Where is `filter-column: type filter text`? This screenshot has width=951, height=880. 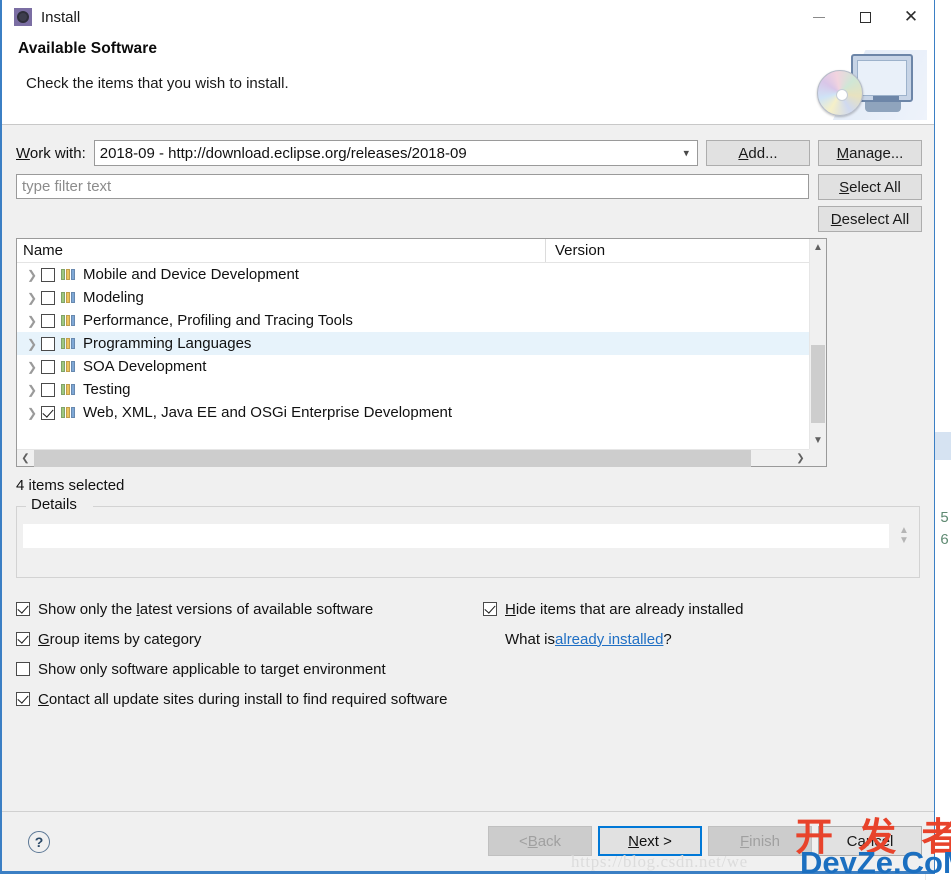 filter-column: type filter text is located at coordinates (412, 186).